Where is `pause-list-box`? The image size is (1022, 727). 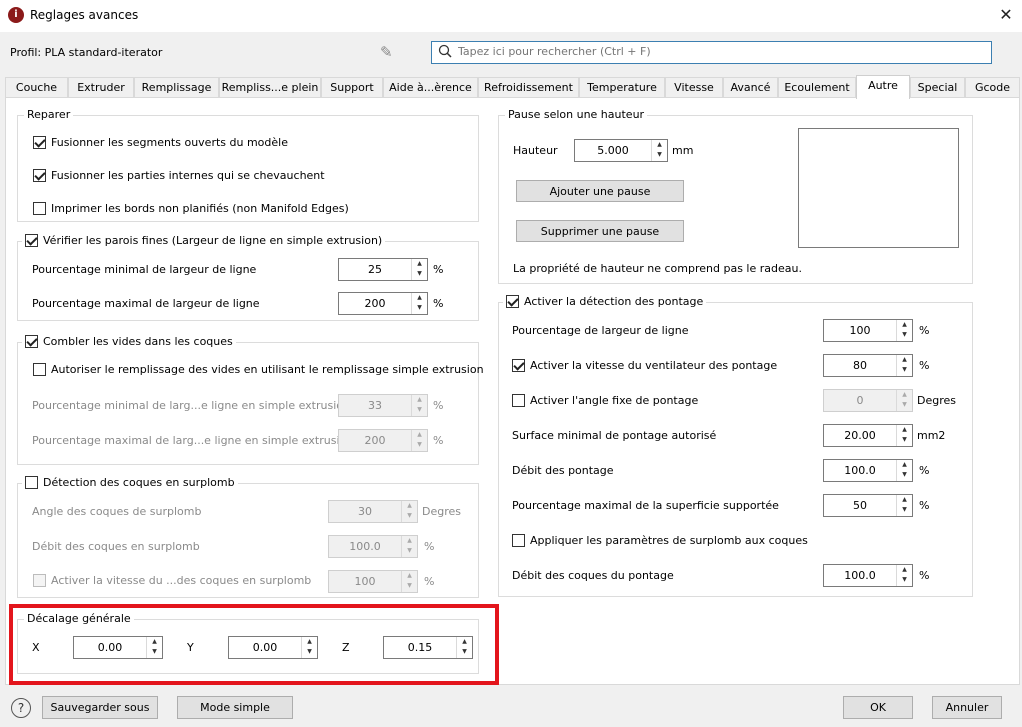 pause-list-box is located at coordinates (878, 188).